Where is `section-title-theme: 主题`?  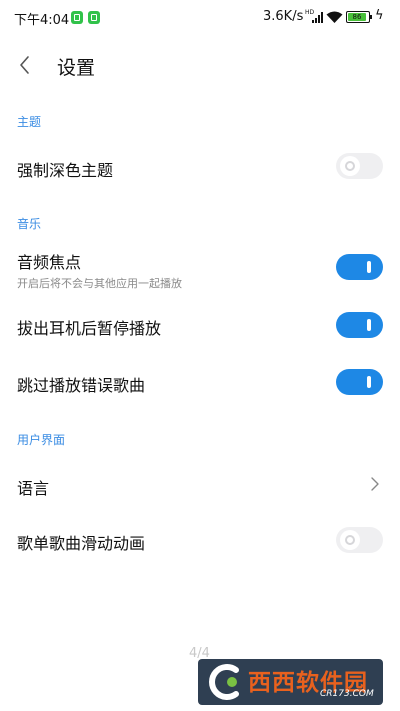
section-title-theme: 主题 is located at coordinates (29, 122).